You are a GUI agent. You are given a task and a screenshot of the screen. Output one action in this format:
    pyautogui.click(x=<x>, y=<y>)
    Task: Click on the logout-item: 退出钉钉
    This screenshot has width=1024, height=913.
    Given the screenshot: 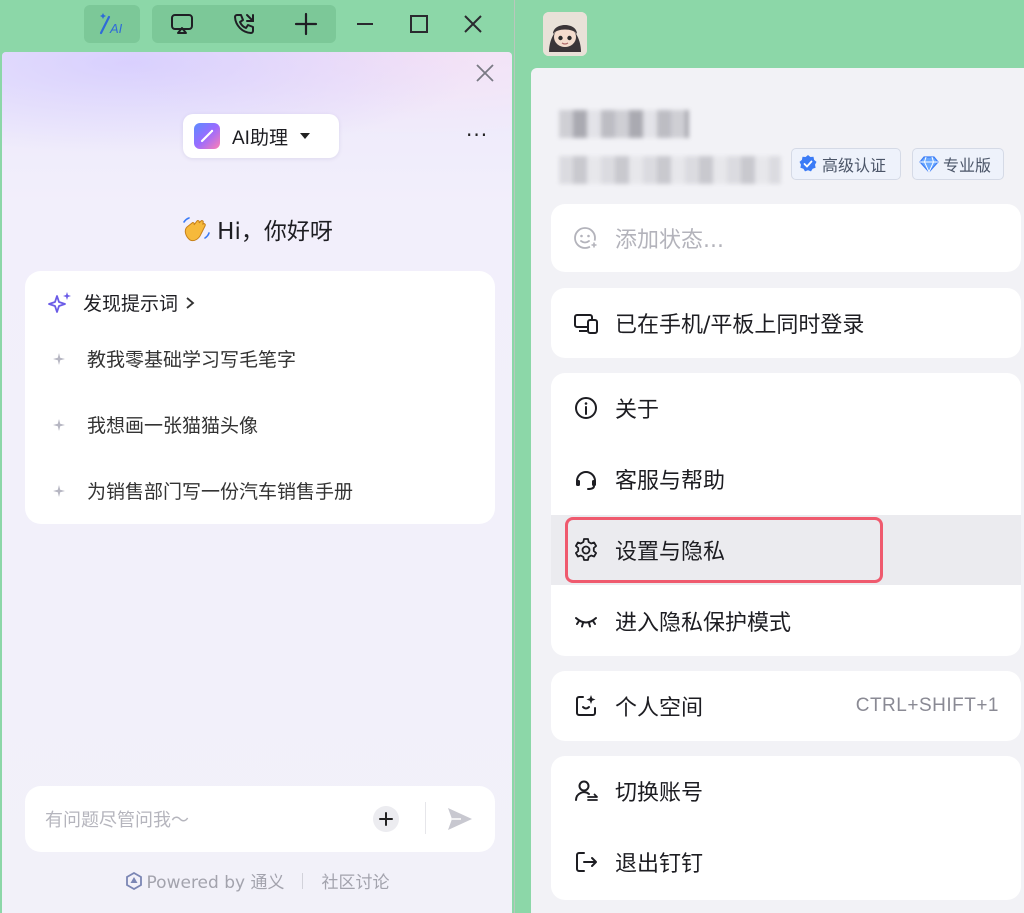 What is the action you would take?
    pyautogui.click(x=786, y=862)
    